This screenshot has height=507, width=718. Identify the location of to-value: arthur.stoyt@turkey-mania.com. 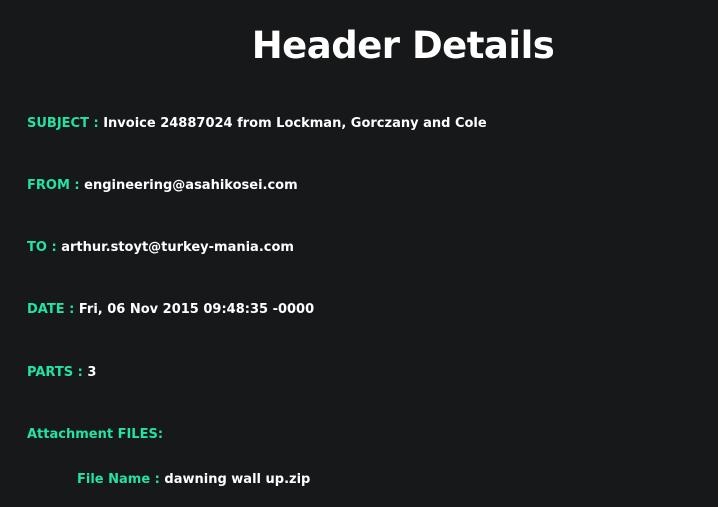
(177, 247).